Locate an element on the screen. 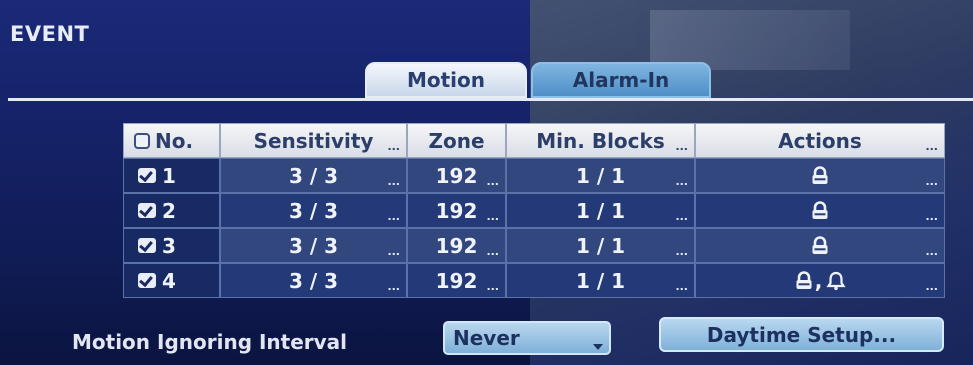 This screenshot has height=365, width=973. header-no: No. is located at coordinates (171, 140).